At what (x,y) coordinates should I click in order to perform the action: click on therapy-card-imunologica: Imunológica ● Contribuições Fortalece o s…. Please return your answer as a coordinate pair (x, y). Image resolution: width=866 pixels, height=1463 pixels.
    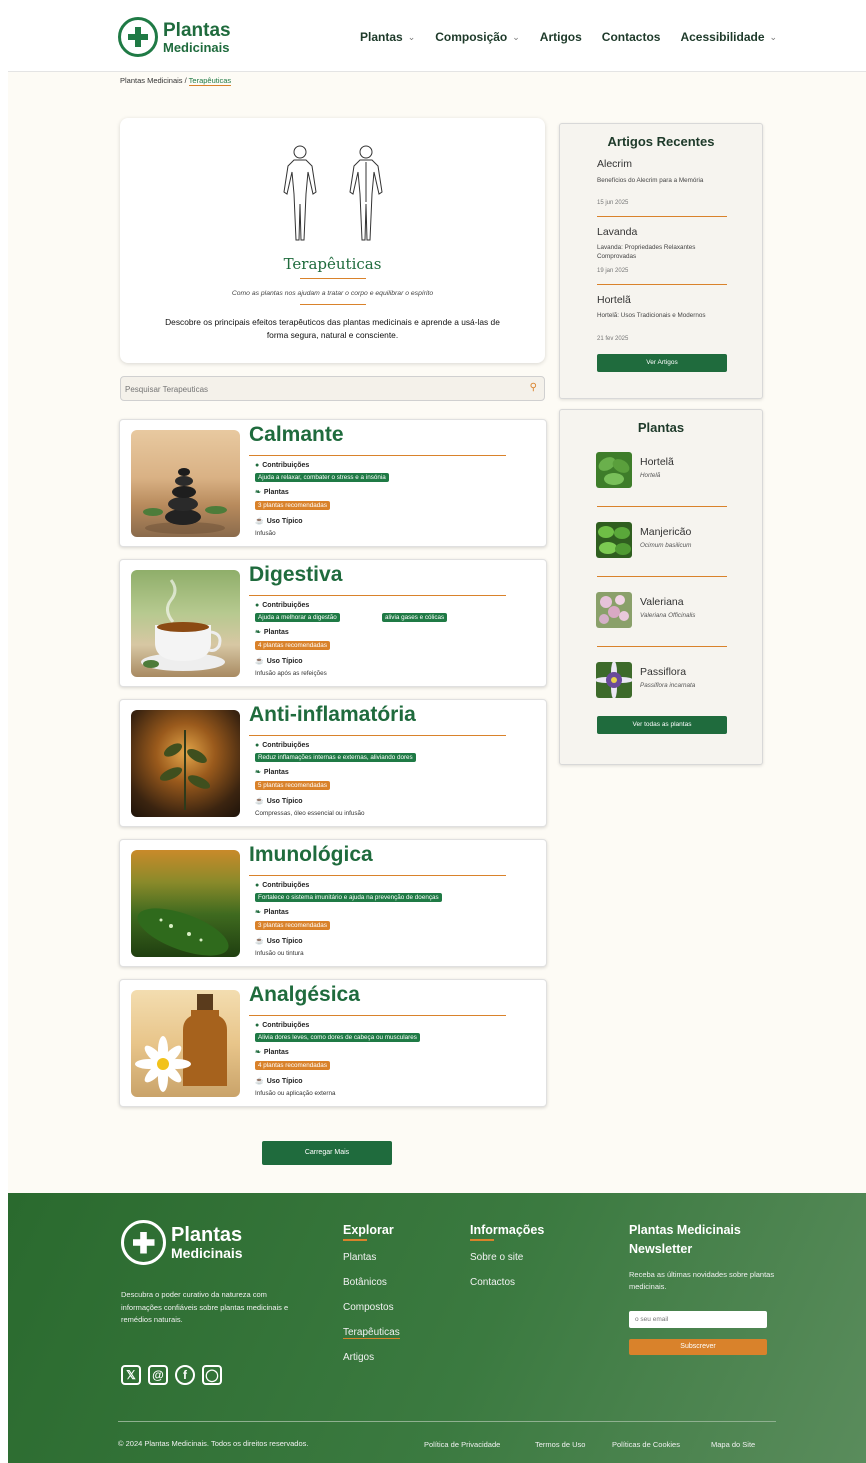
    Looking at the image, I should click on (333, 903).